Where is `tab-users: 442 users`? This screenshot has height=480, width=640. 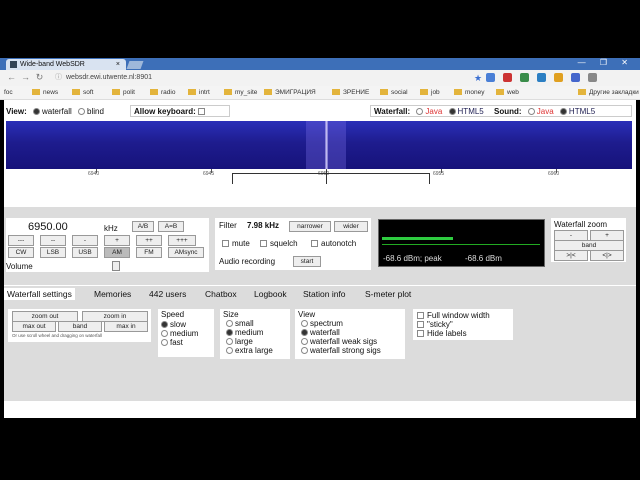 tab-users: 442 users is located at coordinates (168, 294).